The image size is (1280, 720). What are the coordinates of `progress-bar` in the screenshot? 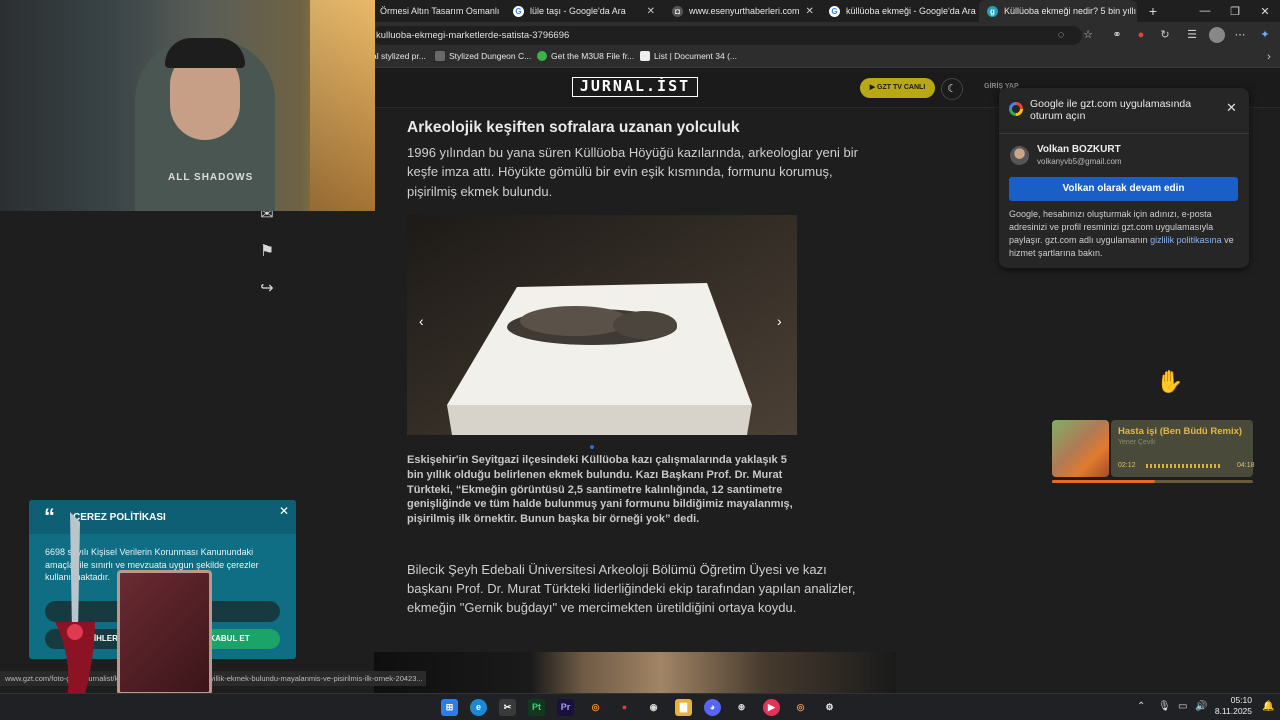 It's located at (1152, 481).